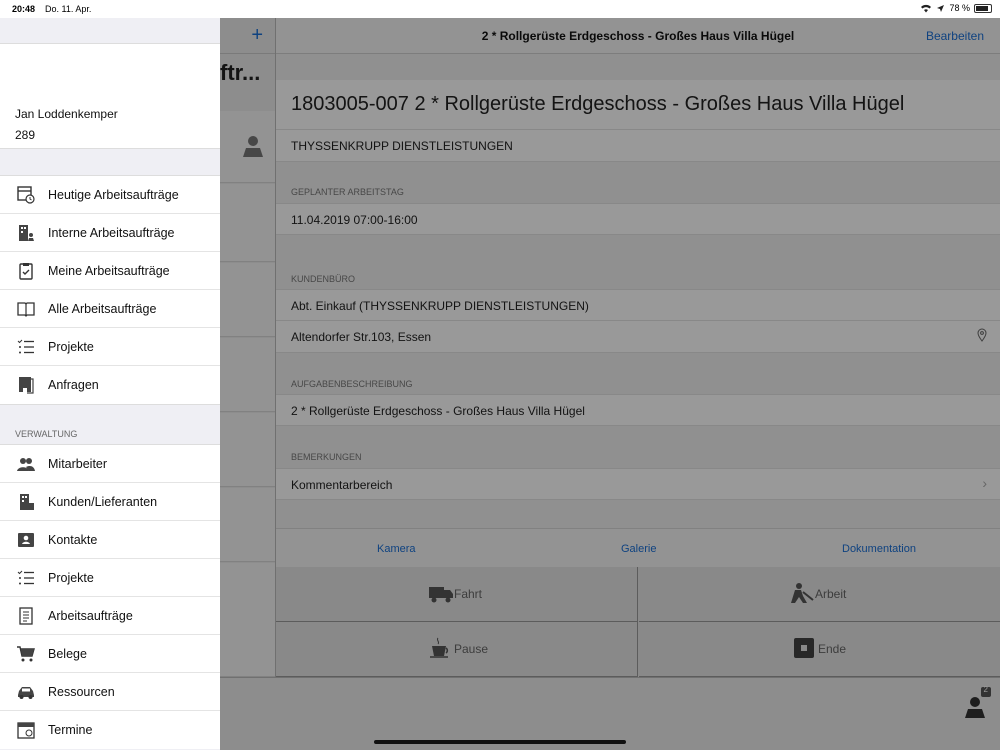  What do you see at coordinates (26, 233) in the screenshot?
I see `building-person-icon` at bounding box center [26, 233].